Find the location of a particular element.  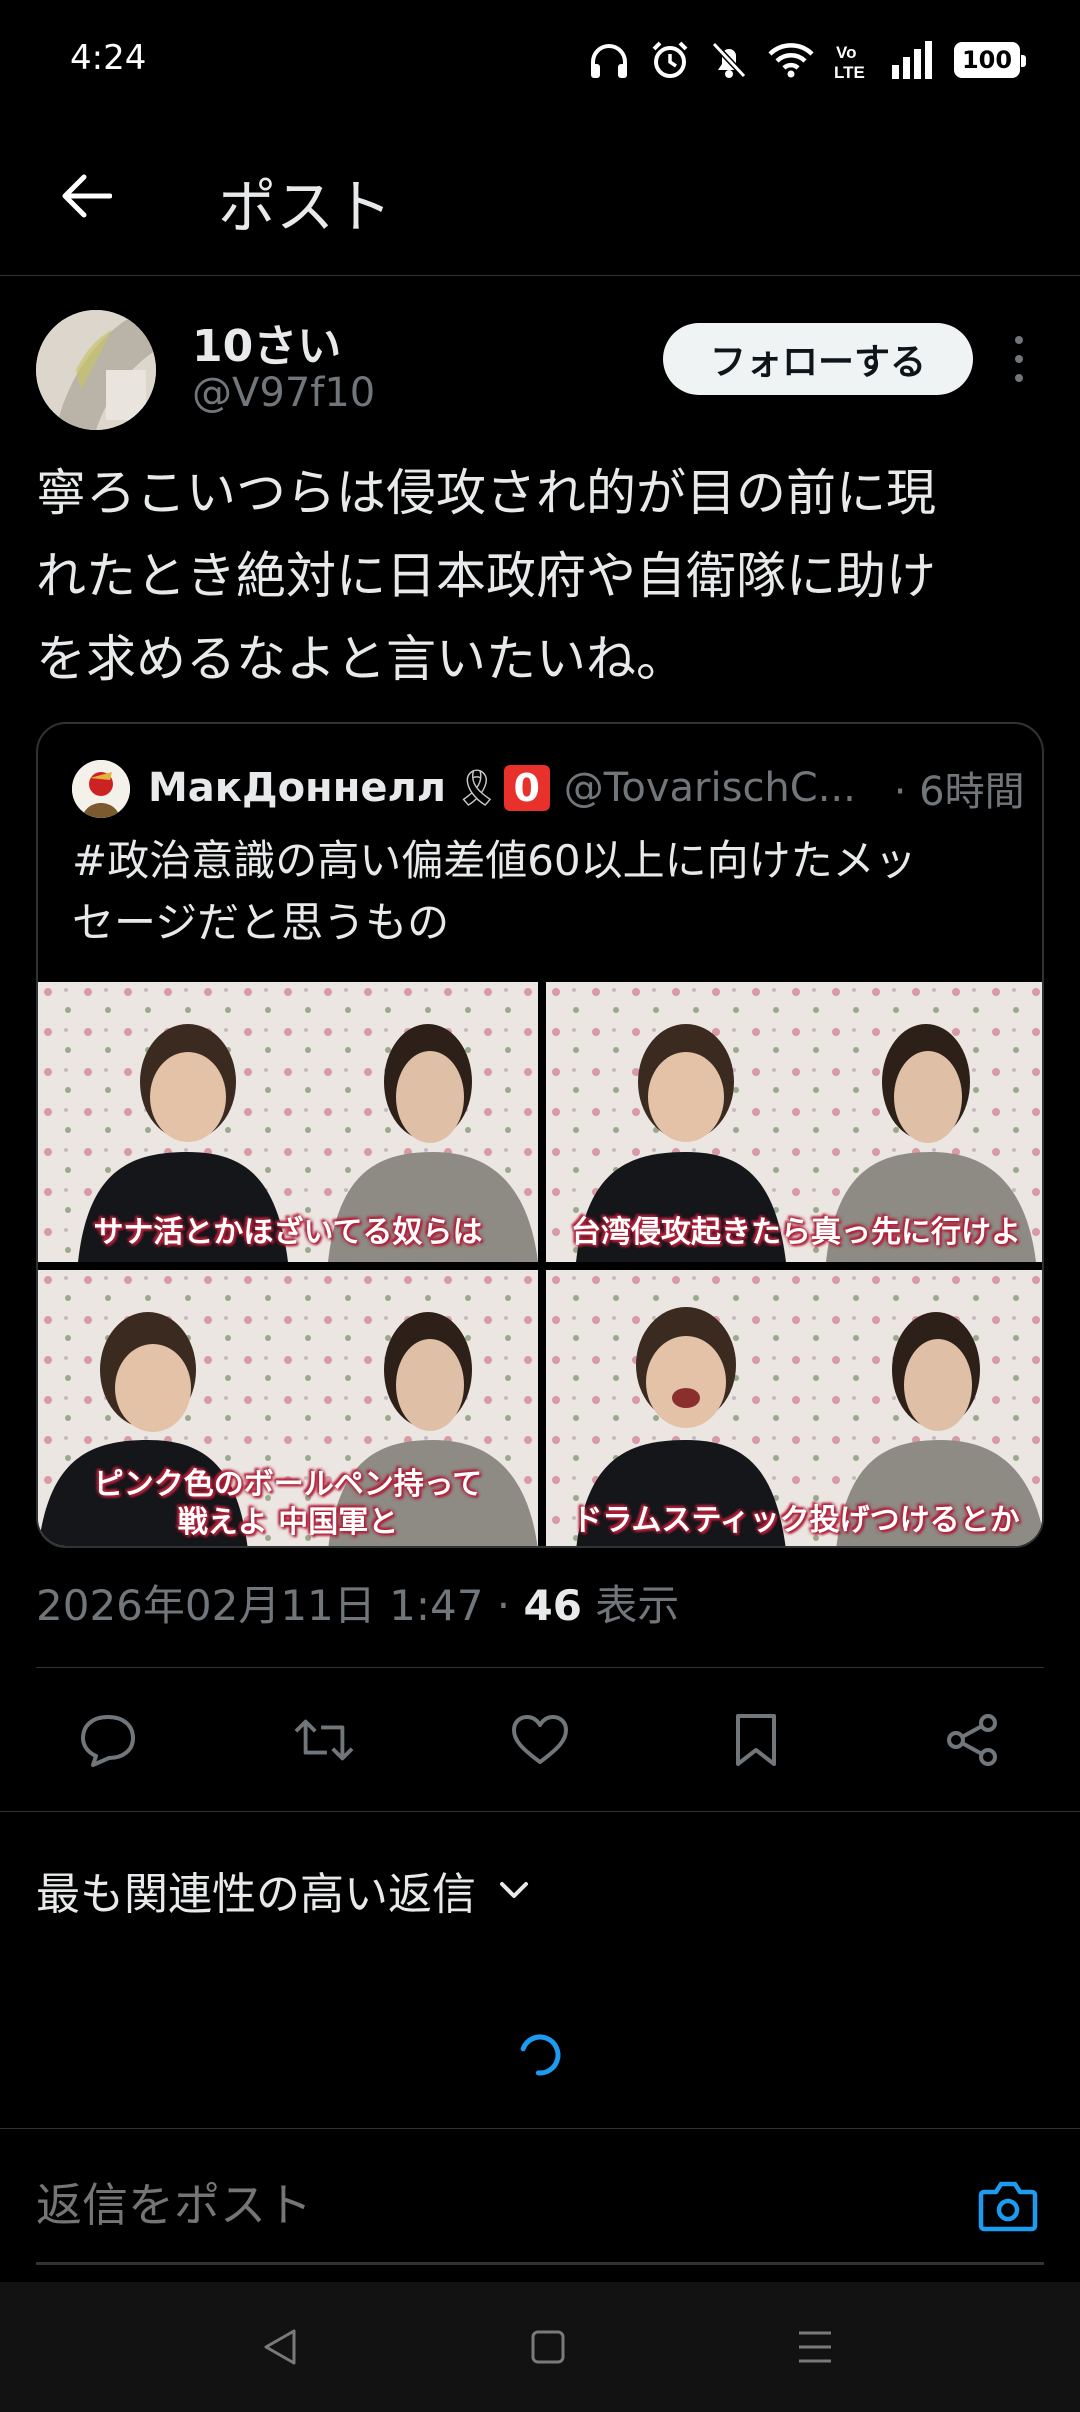

media-image: ピンク色のボールペン持って 戦えよ 中国軍と is located at coordinates (288, 1408).